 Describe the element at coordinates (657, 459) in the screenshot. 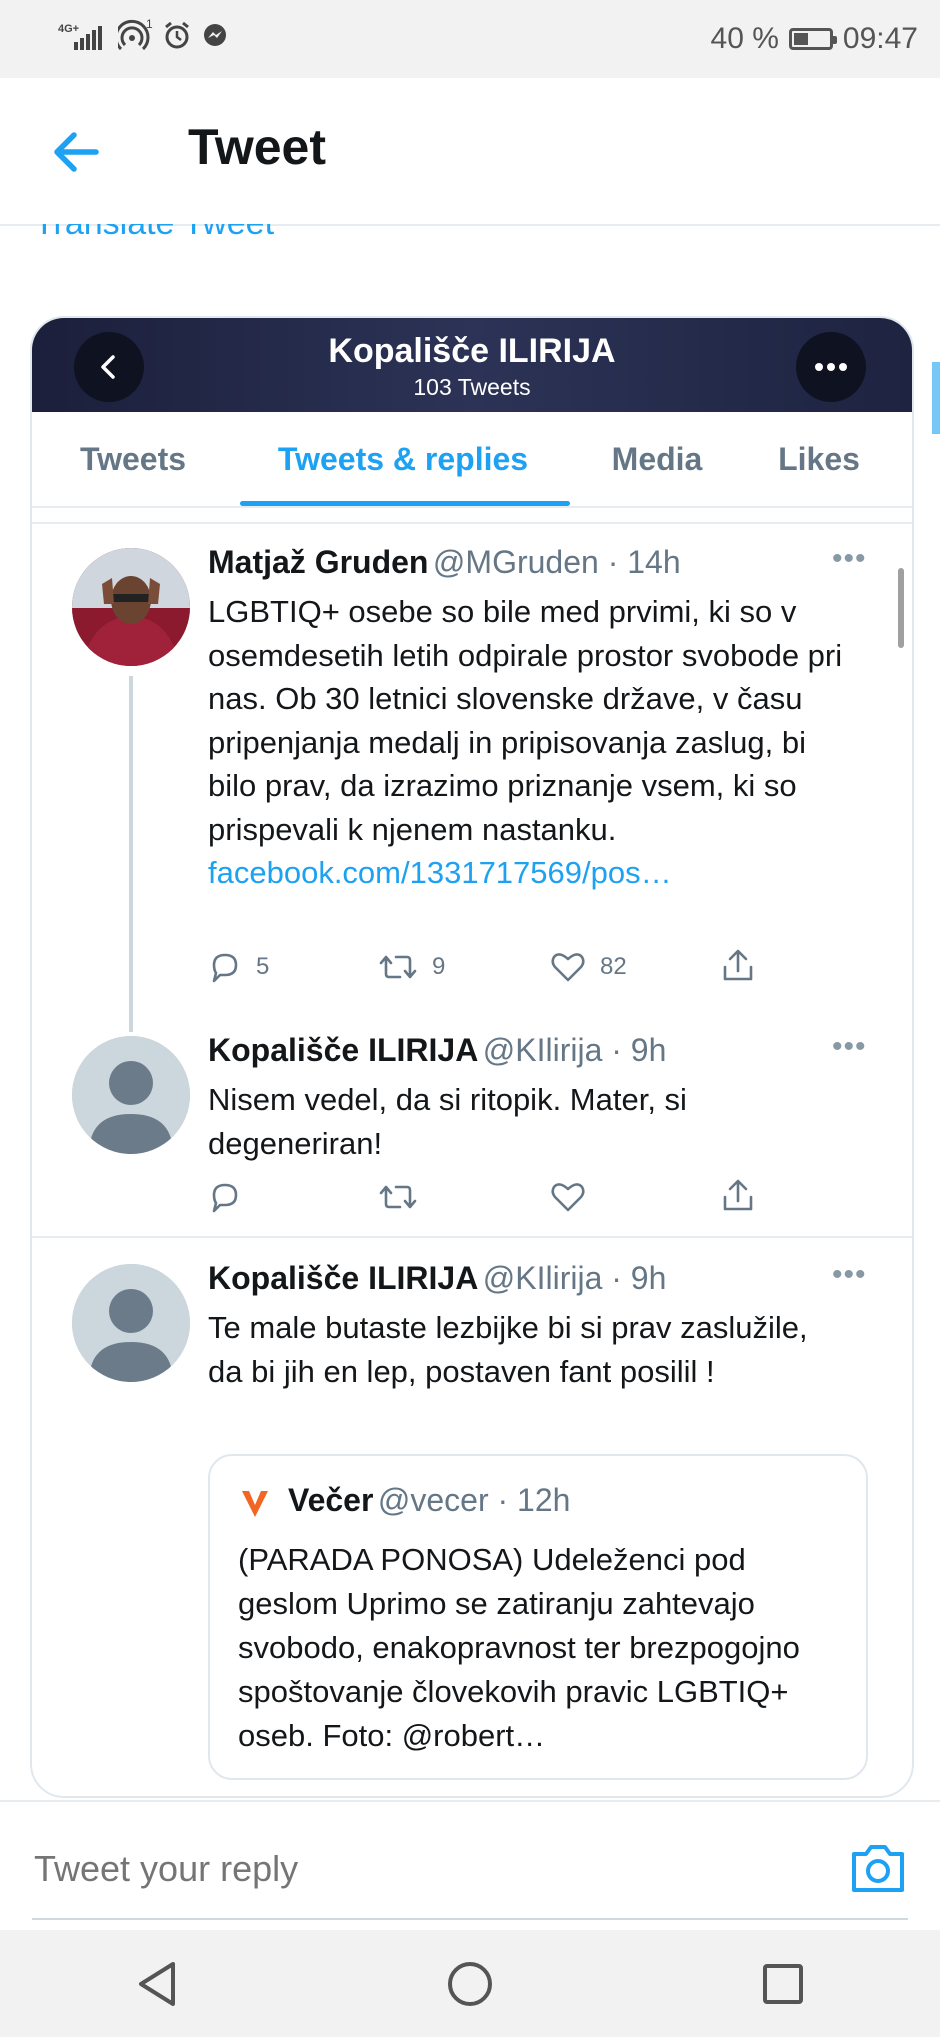

I see `tab-media: Media` at that location.